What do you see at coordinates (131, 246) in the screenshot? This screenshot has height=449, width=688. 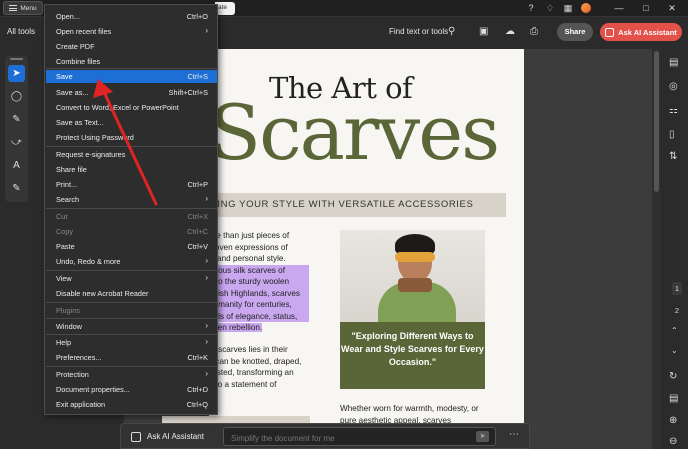 I see `menu-item-paste: Paste Ctrl+V` at bounding box center [131, 246].